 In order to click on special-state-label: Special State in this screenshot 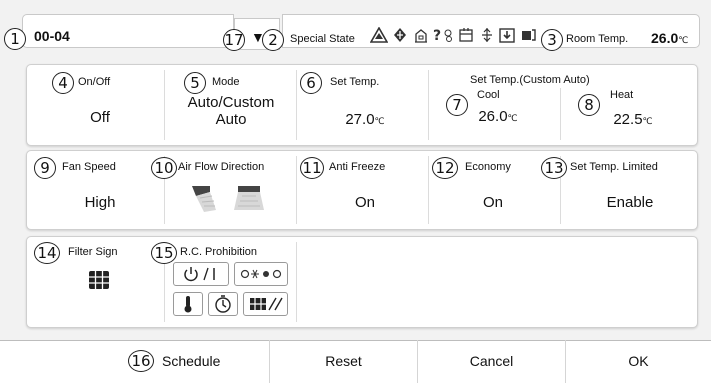, I will do `click(322, 39)`.